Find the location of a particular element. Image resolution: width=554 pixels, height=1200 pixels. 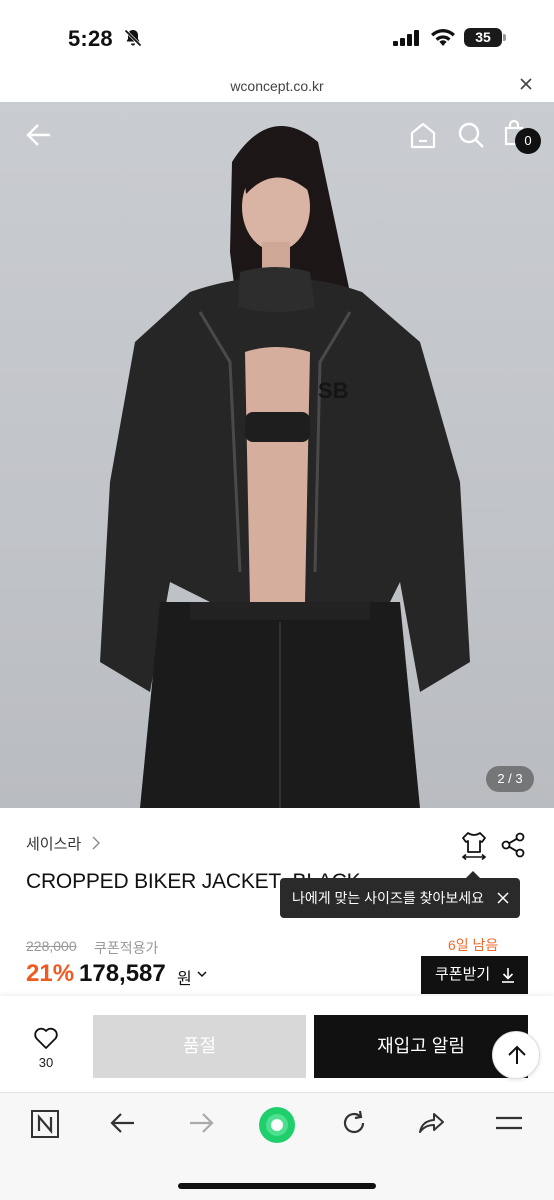

discount-rate: 21% is located at coordinates (50, 973).